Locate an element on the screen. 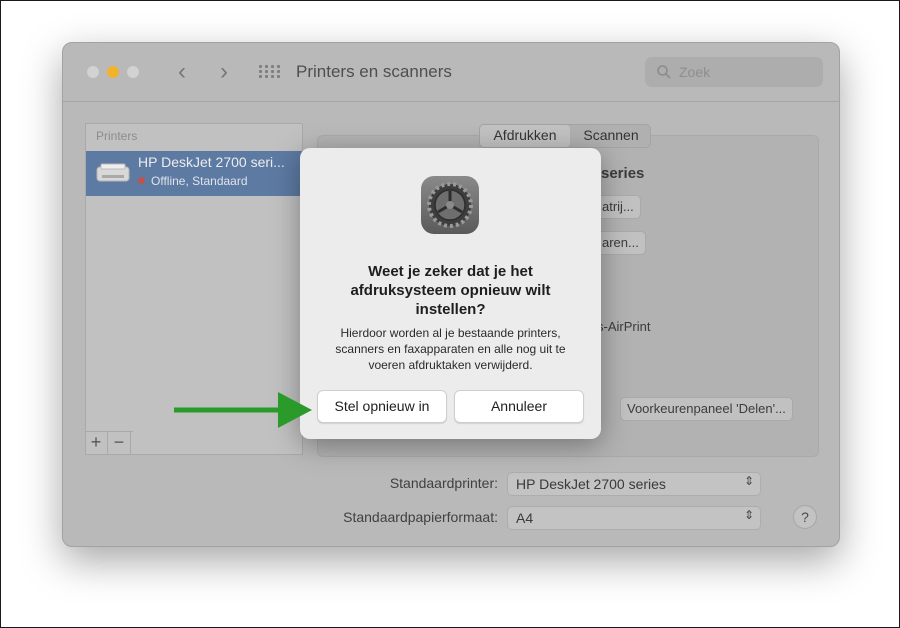  printer-status-text: Offline, Standaard is located at coordinates (199, 181).